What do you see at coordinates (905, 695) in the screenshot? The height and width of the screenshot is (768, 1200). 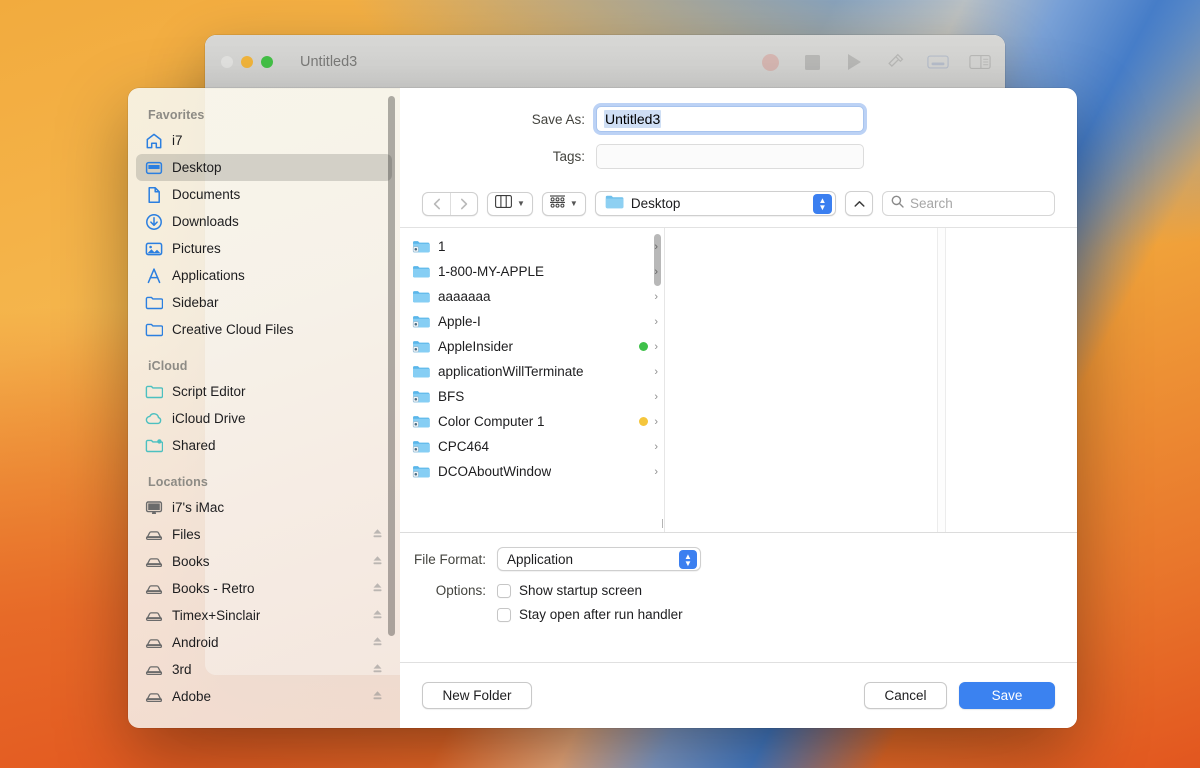 I see `cancel-button: Cancel` at bounding box center [905, 695].